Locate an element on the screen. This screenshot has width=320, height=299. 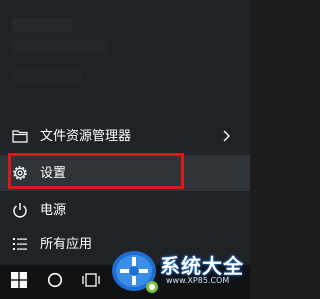
watermark-globe-icon is located at coordinates (135, 272).